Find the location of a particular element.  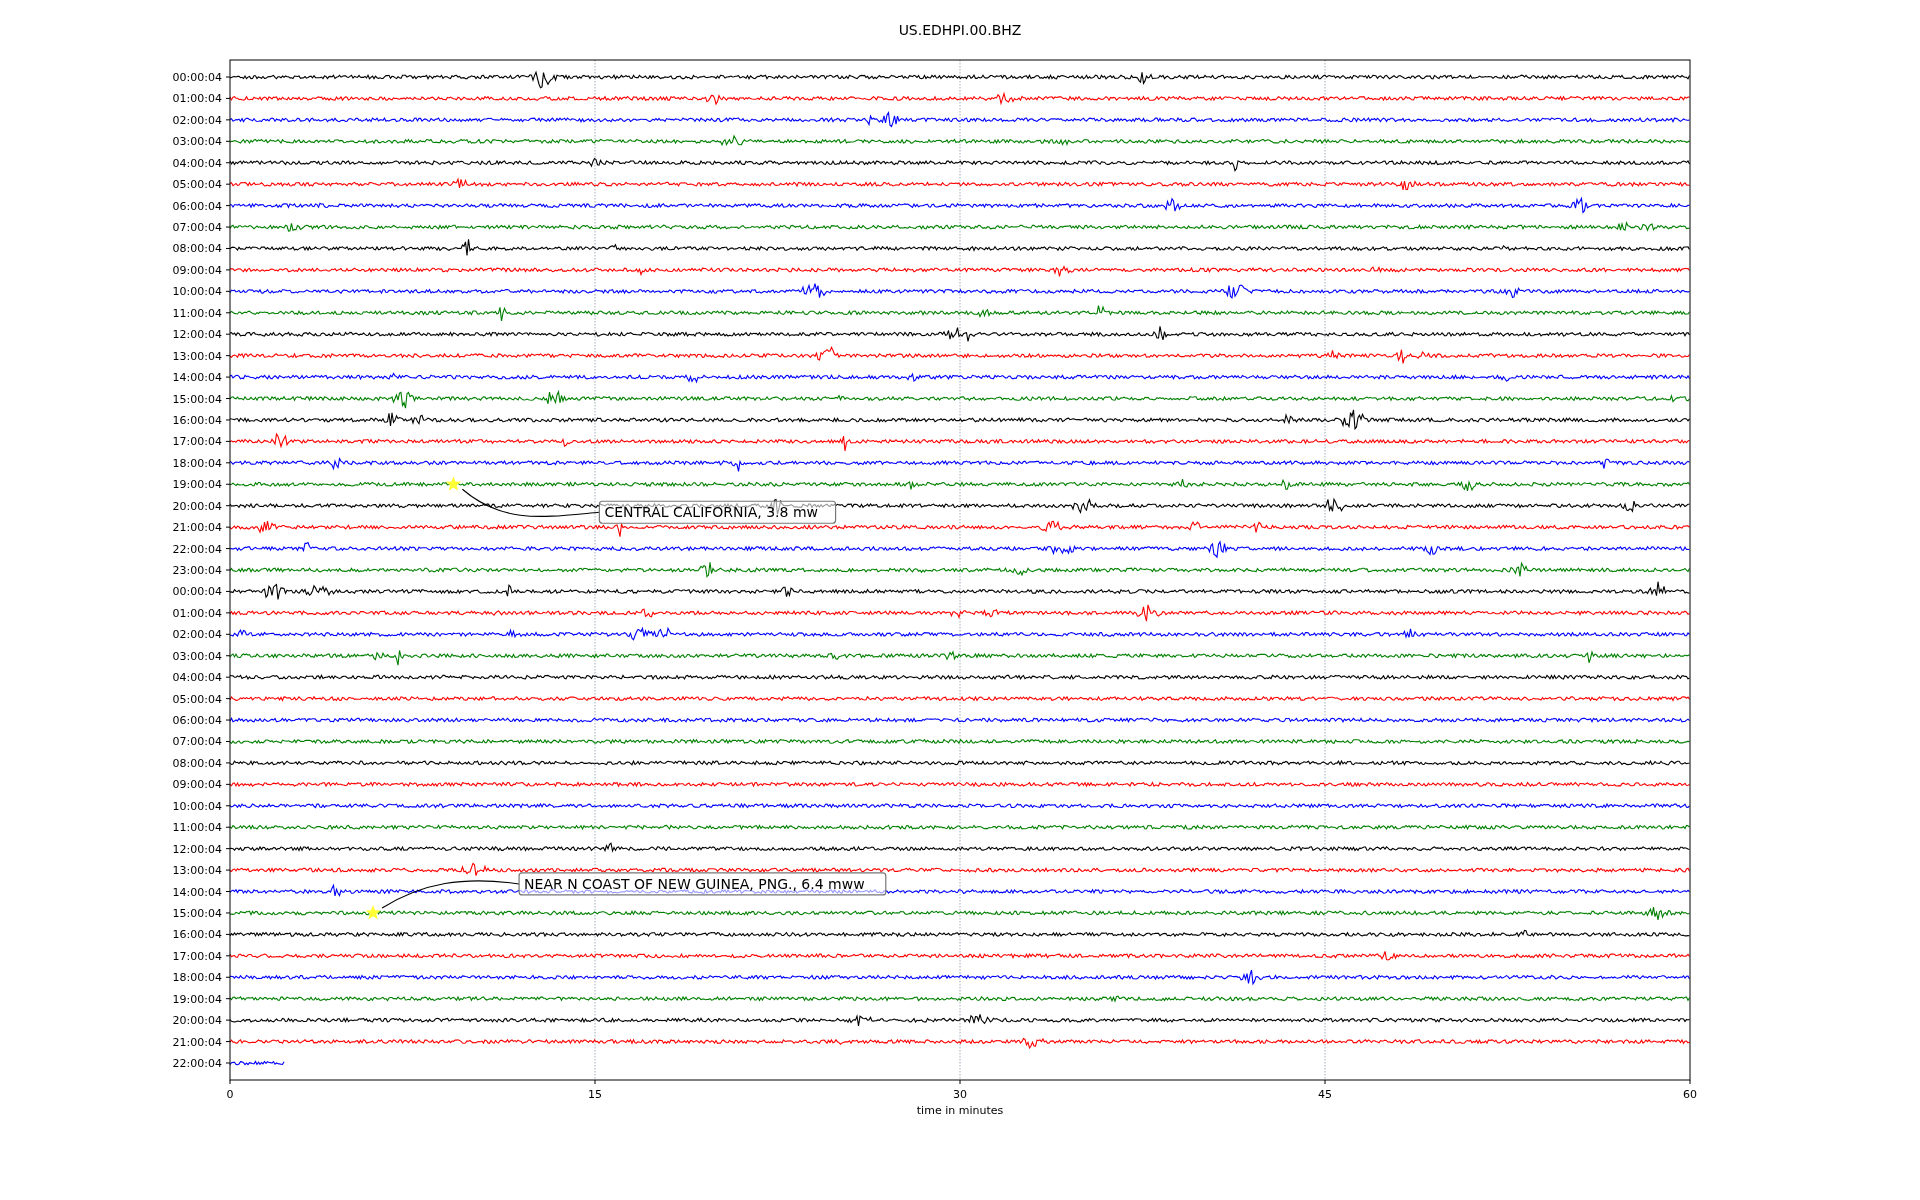

tick-label: 0 is located at coordinates (230, 1094).